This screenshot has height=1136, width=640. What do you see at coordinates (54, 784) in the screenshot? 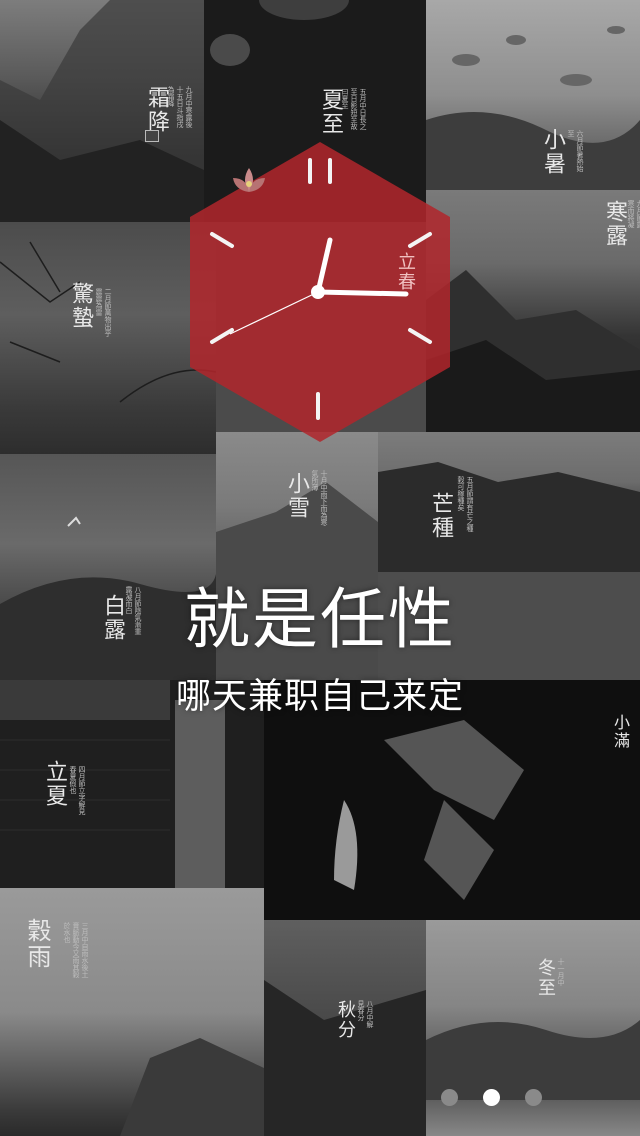
I see `tile-title: 立夏` at bounding box center [54, 784].